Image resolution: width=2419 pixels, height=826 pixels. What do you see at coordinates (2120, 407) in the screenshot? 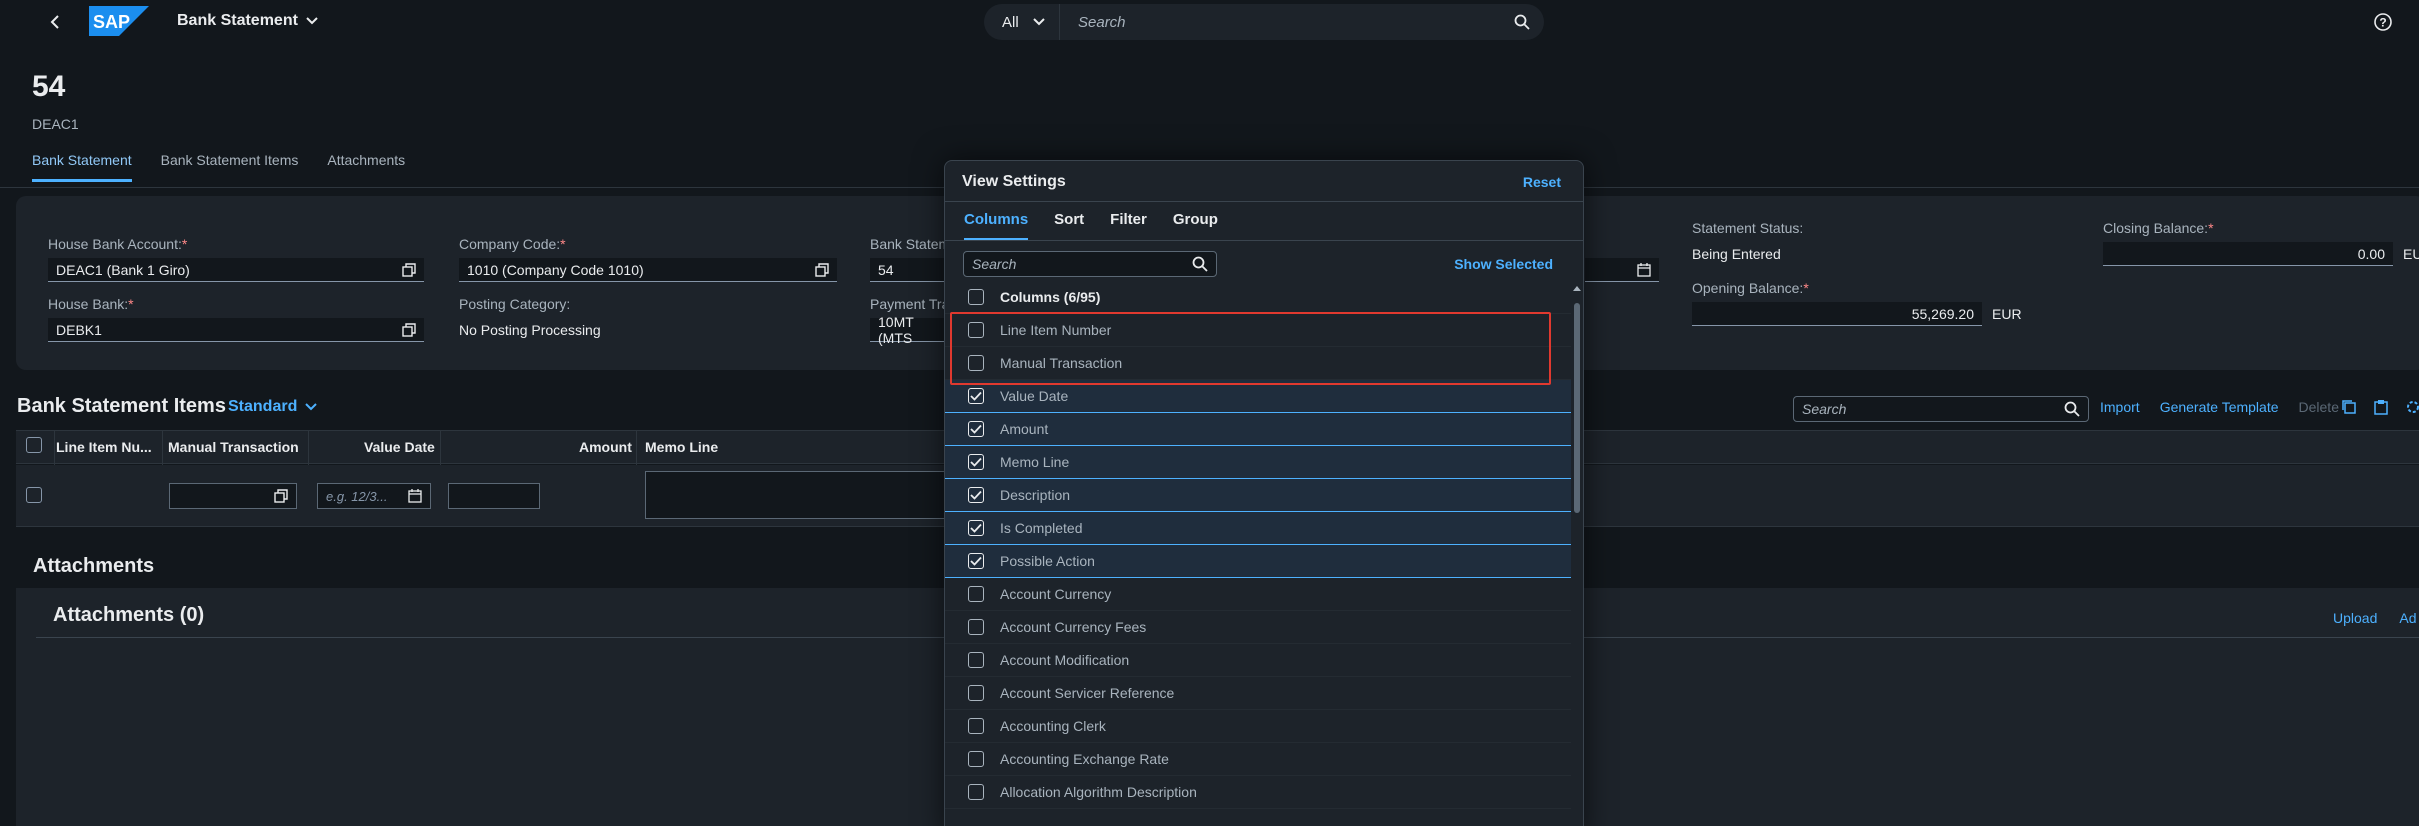
I see `import-button: Import` at bounding box center [2120, 407].